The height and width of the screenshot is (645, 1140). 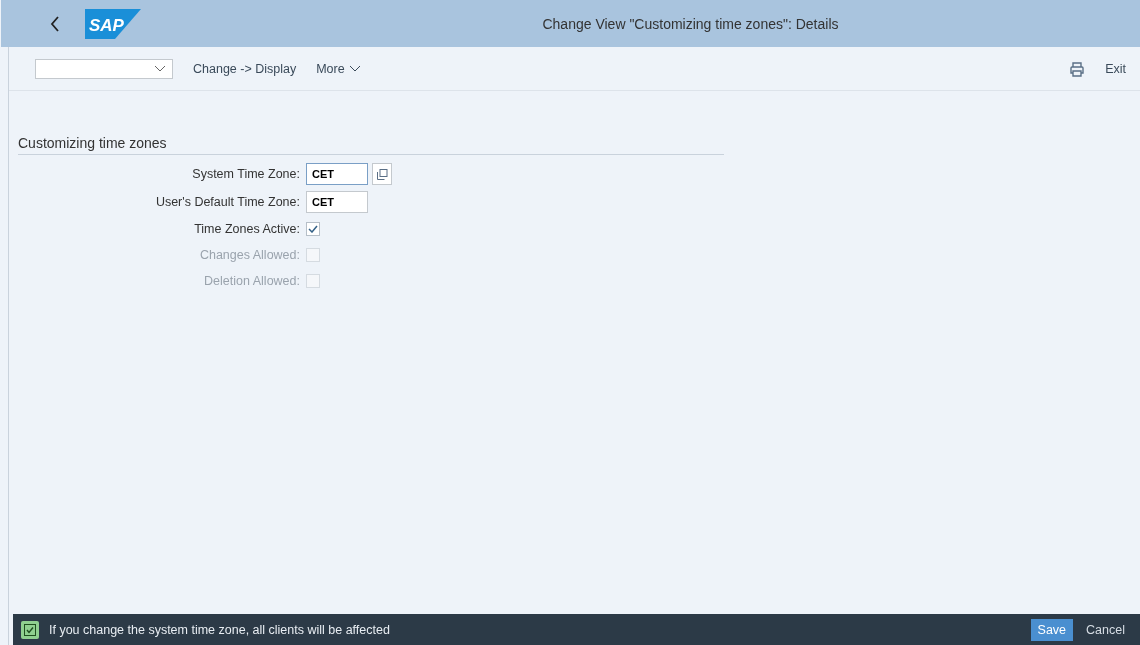 What do you see at coordinates (1115, 68) in the screenshot?
I see `exit-button: Exit` at bounding box center [1115, 68].